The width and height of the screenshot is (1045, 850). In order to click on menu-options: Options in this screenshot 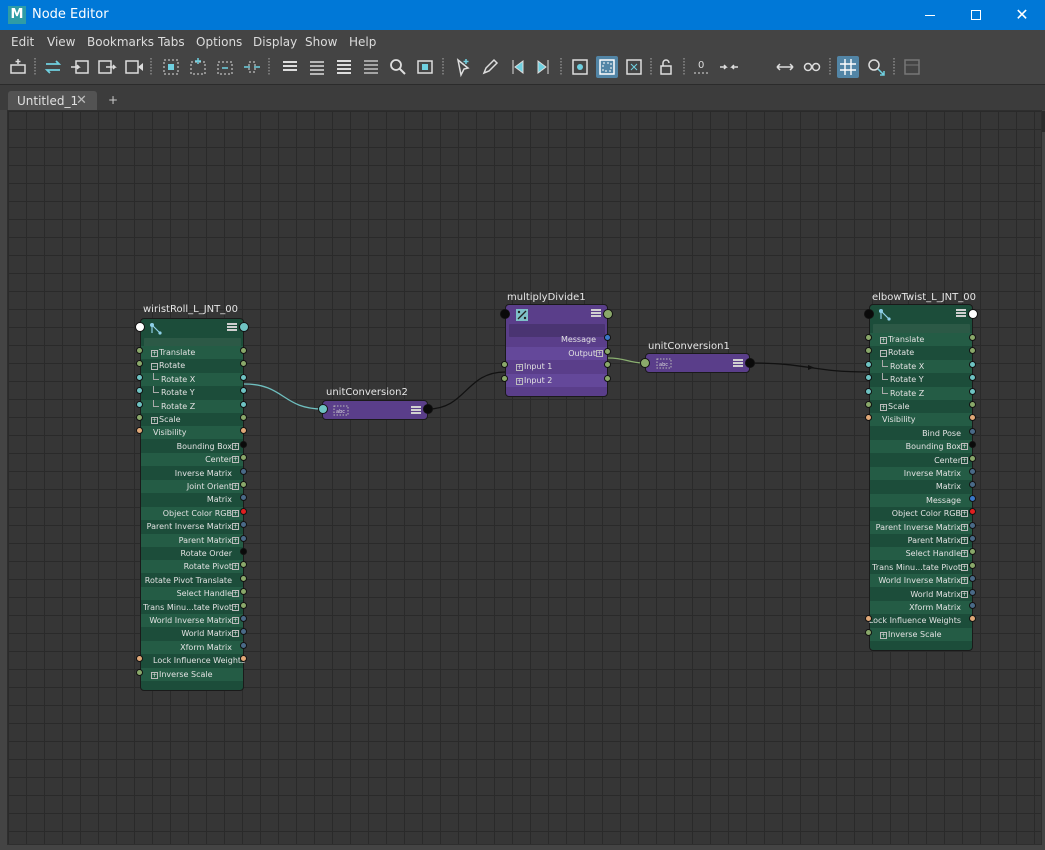, I will do `click(219, 42)`.